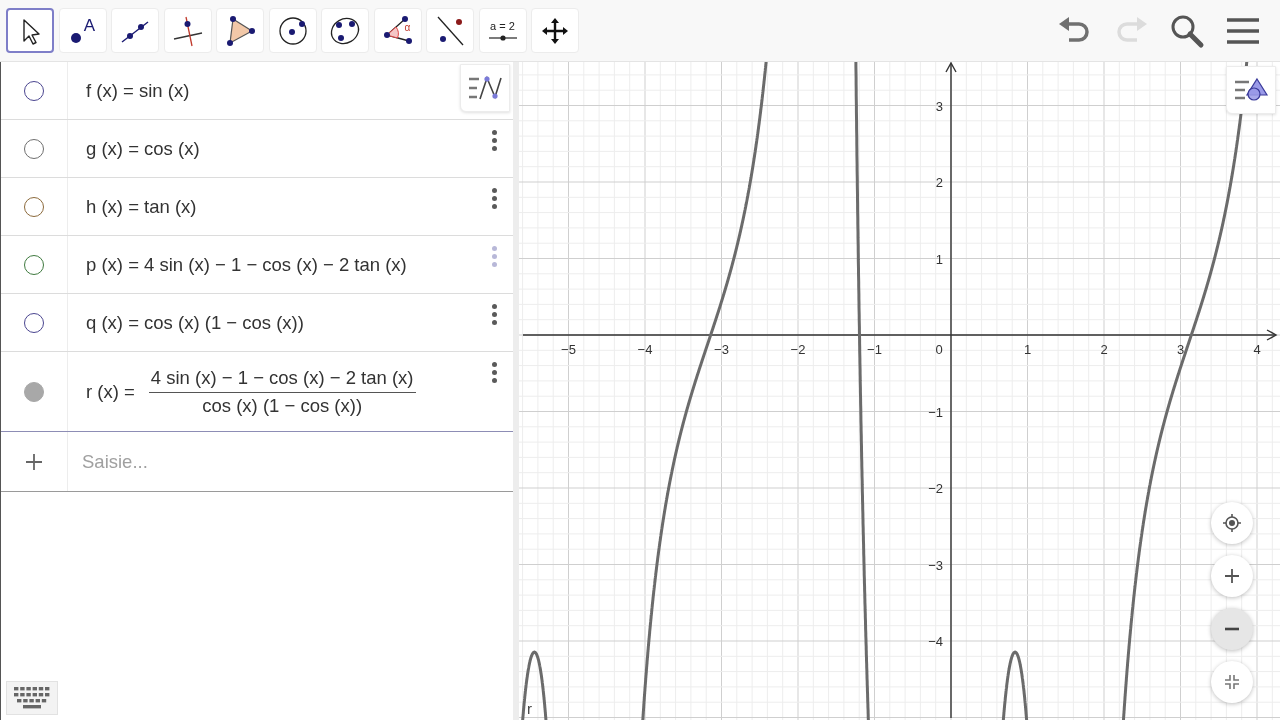 The height and width of the screenshot is (720, 1280). What do you see at coordinates (282, 379) in the screenshot?
I see `fraction-numerator: 4 sin (x) − 1 − cos (x) − 2 tan (x)` at bounding box center [282, 379].